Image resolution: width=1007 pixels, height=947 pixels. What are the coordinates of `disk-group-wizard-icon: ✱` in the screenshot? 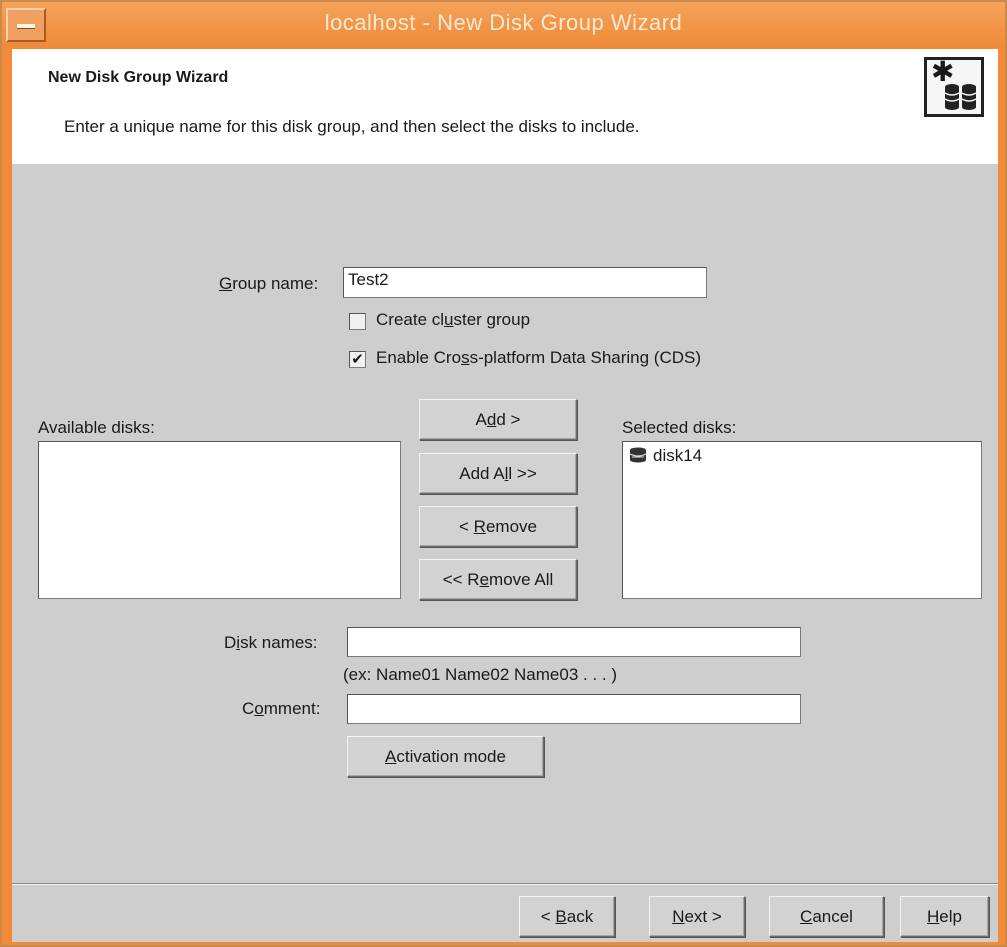 It's located at (954, 87).